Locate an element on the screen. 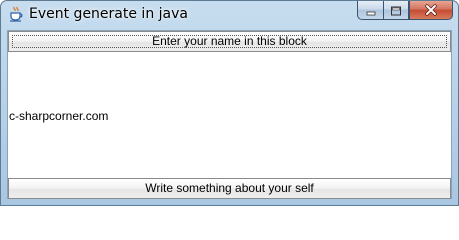 The height and width of the screenshot is (240, 459). minimize-button is located at coordinates (370, 10).